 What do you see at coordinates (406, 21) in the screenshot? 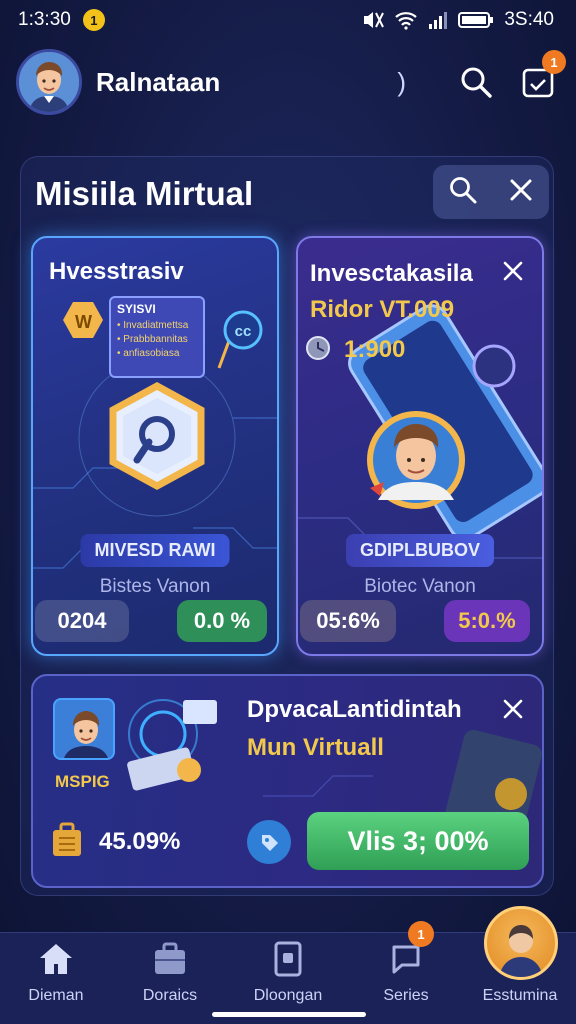
I see `wifi-icon` at bounding box center [406, 21].